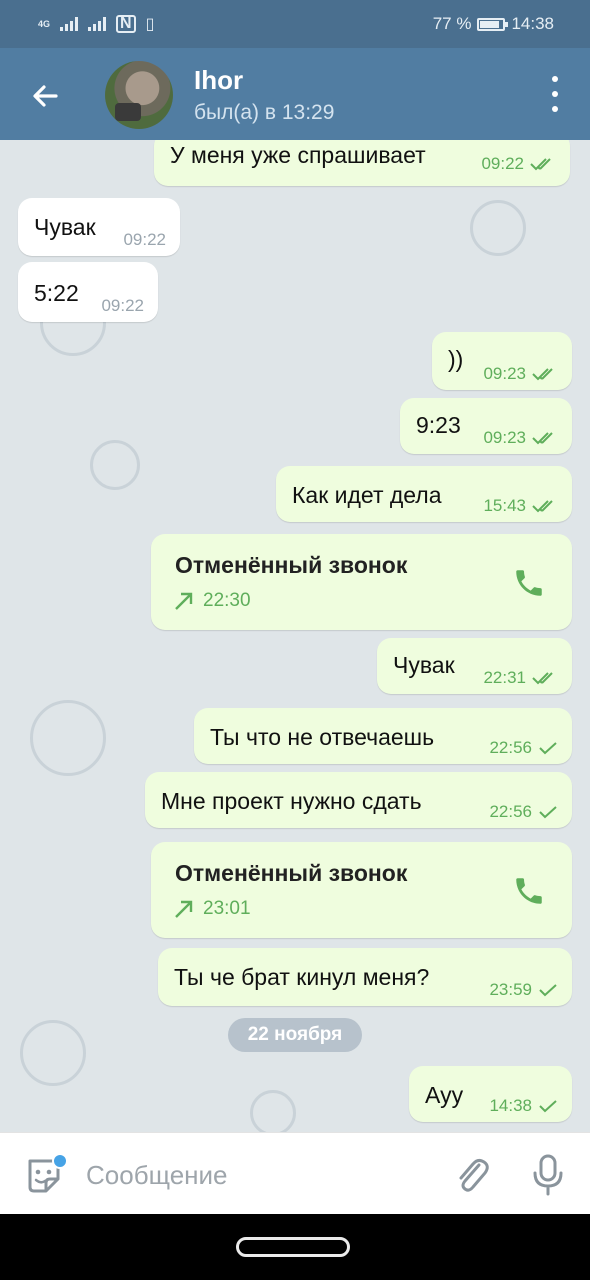 Image resolution: width=590 pixels, height=1280 pixels. What do you see at coordinates (510, 1105) in the screenshot?
I see `message-time: 14:38` at bounding box center [510, 1105].